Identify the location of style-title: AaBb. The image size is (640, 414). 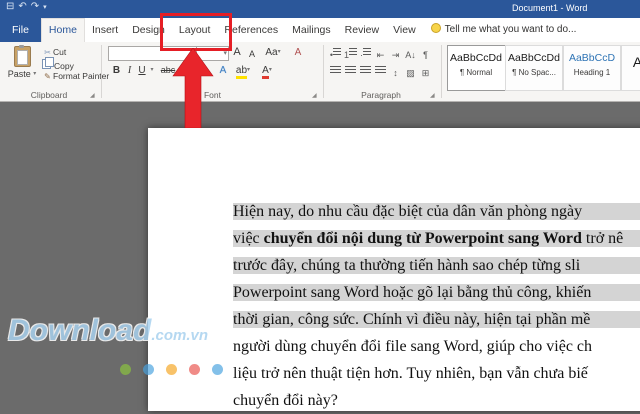
(630, 68).